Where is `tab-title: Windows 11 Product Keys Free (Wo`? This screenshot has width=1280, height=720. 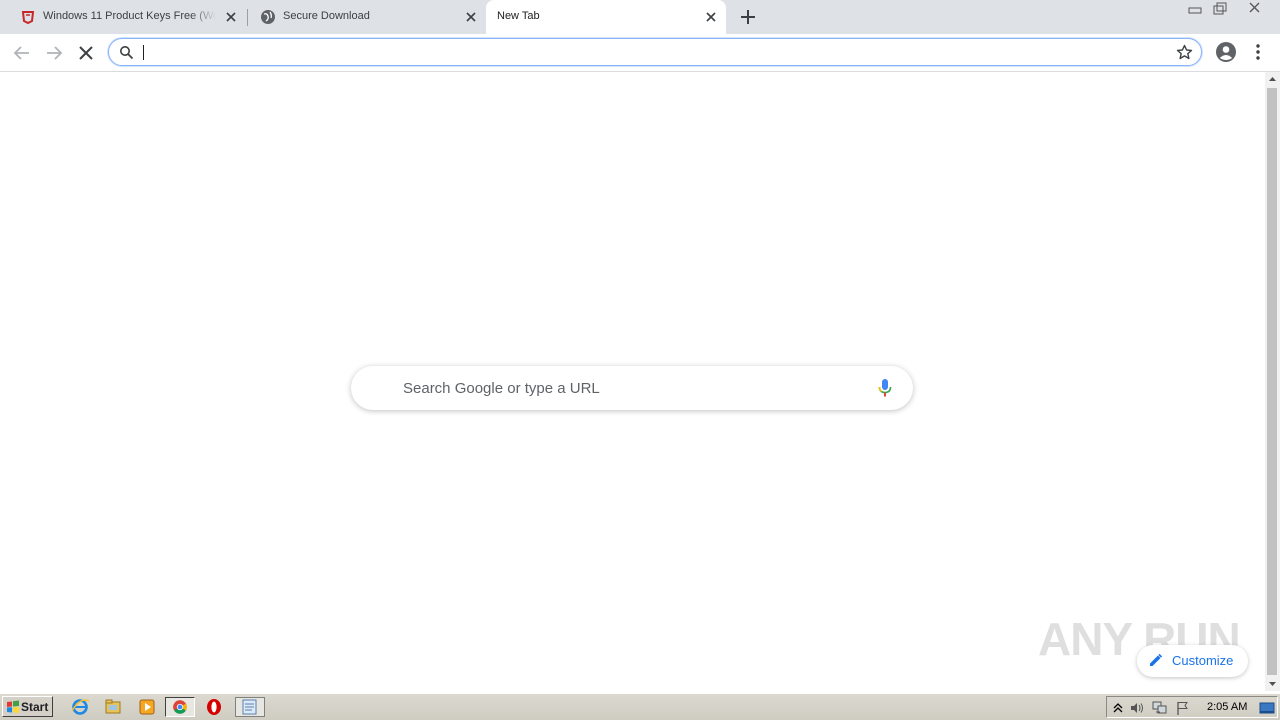
tab-title: Windows 11 Product Keys Free (Wo is located at coordinates (129, 16).